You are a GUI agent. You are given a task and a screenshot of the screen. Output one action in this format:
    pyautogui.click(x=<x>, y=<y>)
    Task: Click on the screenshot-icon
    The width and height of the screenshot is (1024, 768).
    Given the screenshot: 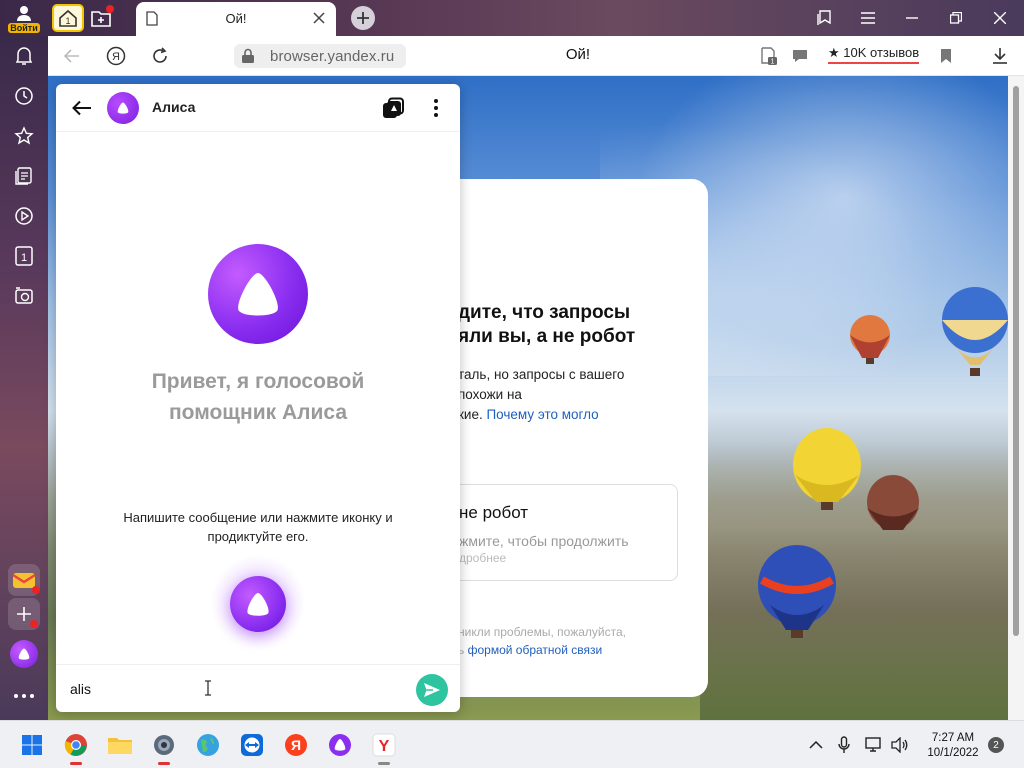 What is the action you would take?
    pyautogui.click(x=24, y=296)
    